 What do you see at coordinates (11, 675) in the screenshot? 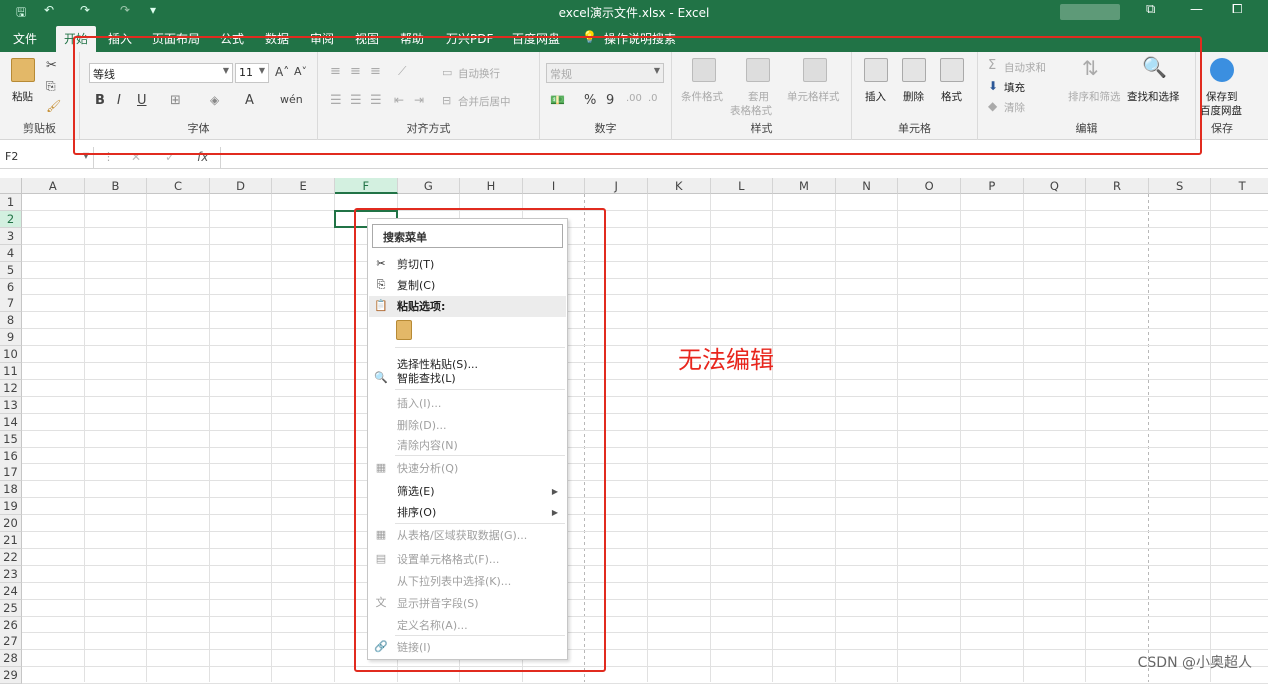
I see `row-header-29: 29` at bounding box center [11, 675].